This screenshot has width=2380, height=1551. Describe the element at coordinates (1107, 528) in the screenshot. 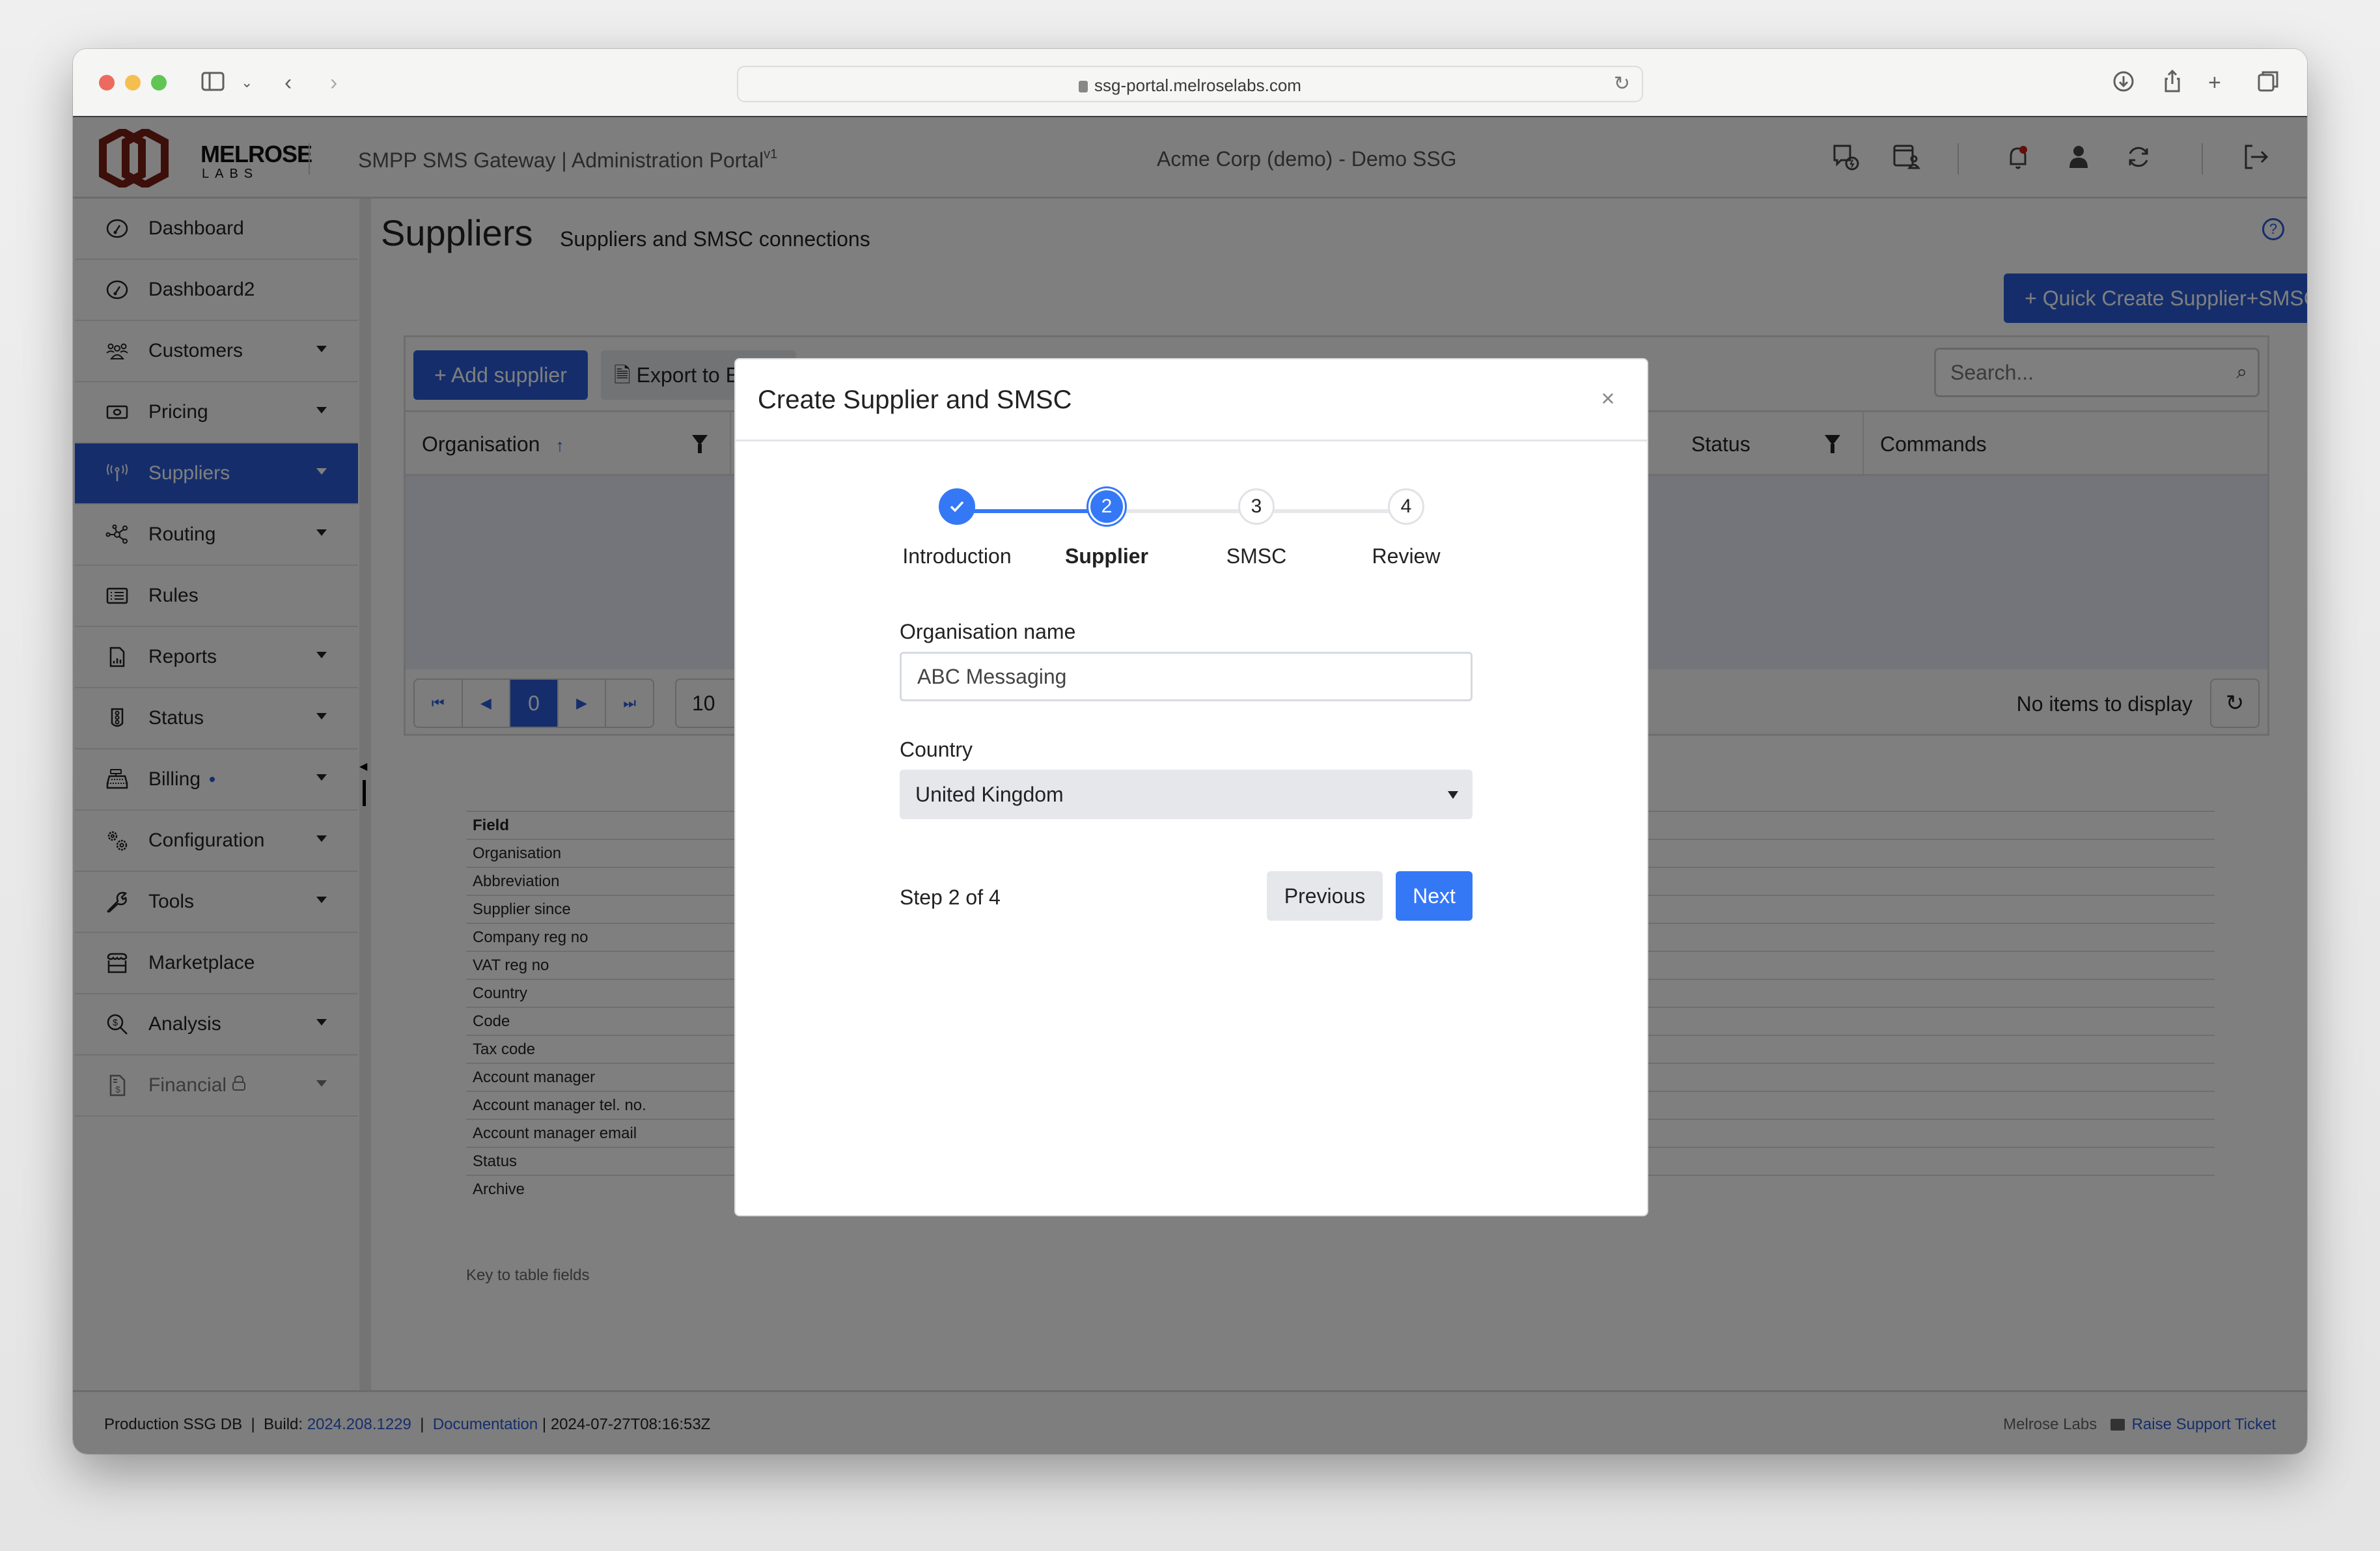

I see `wizard-step-supplier: 2 Supplier` at that location.